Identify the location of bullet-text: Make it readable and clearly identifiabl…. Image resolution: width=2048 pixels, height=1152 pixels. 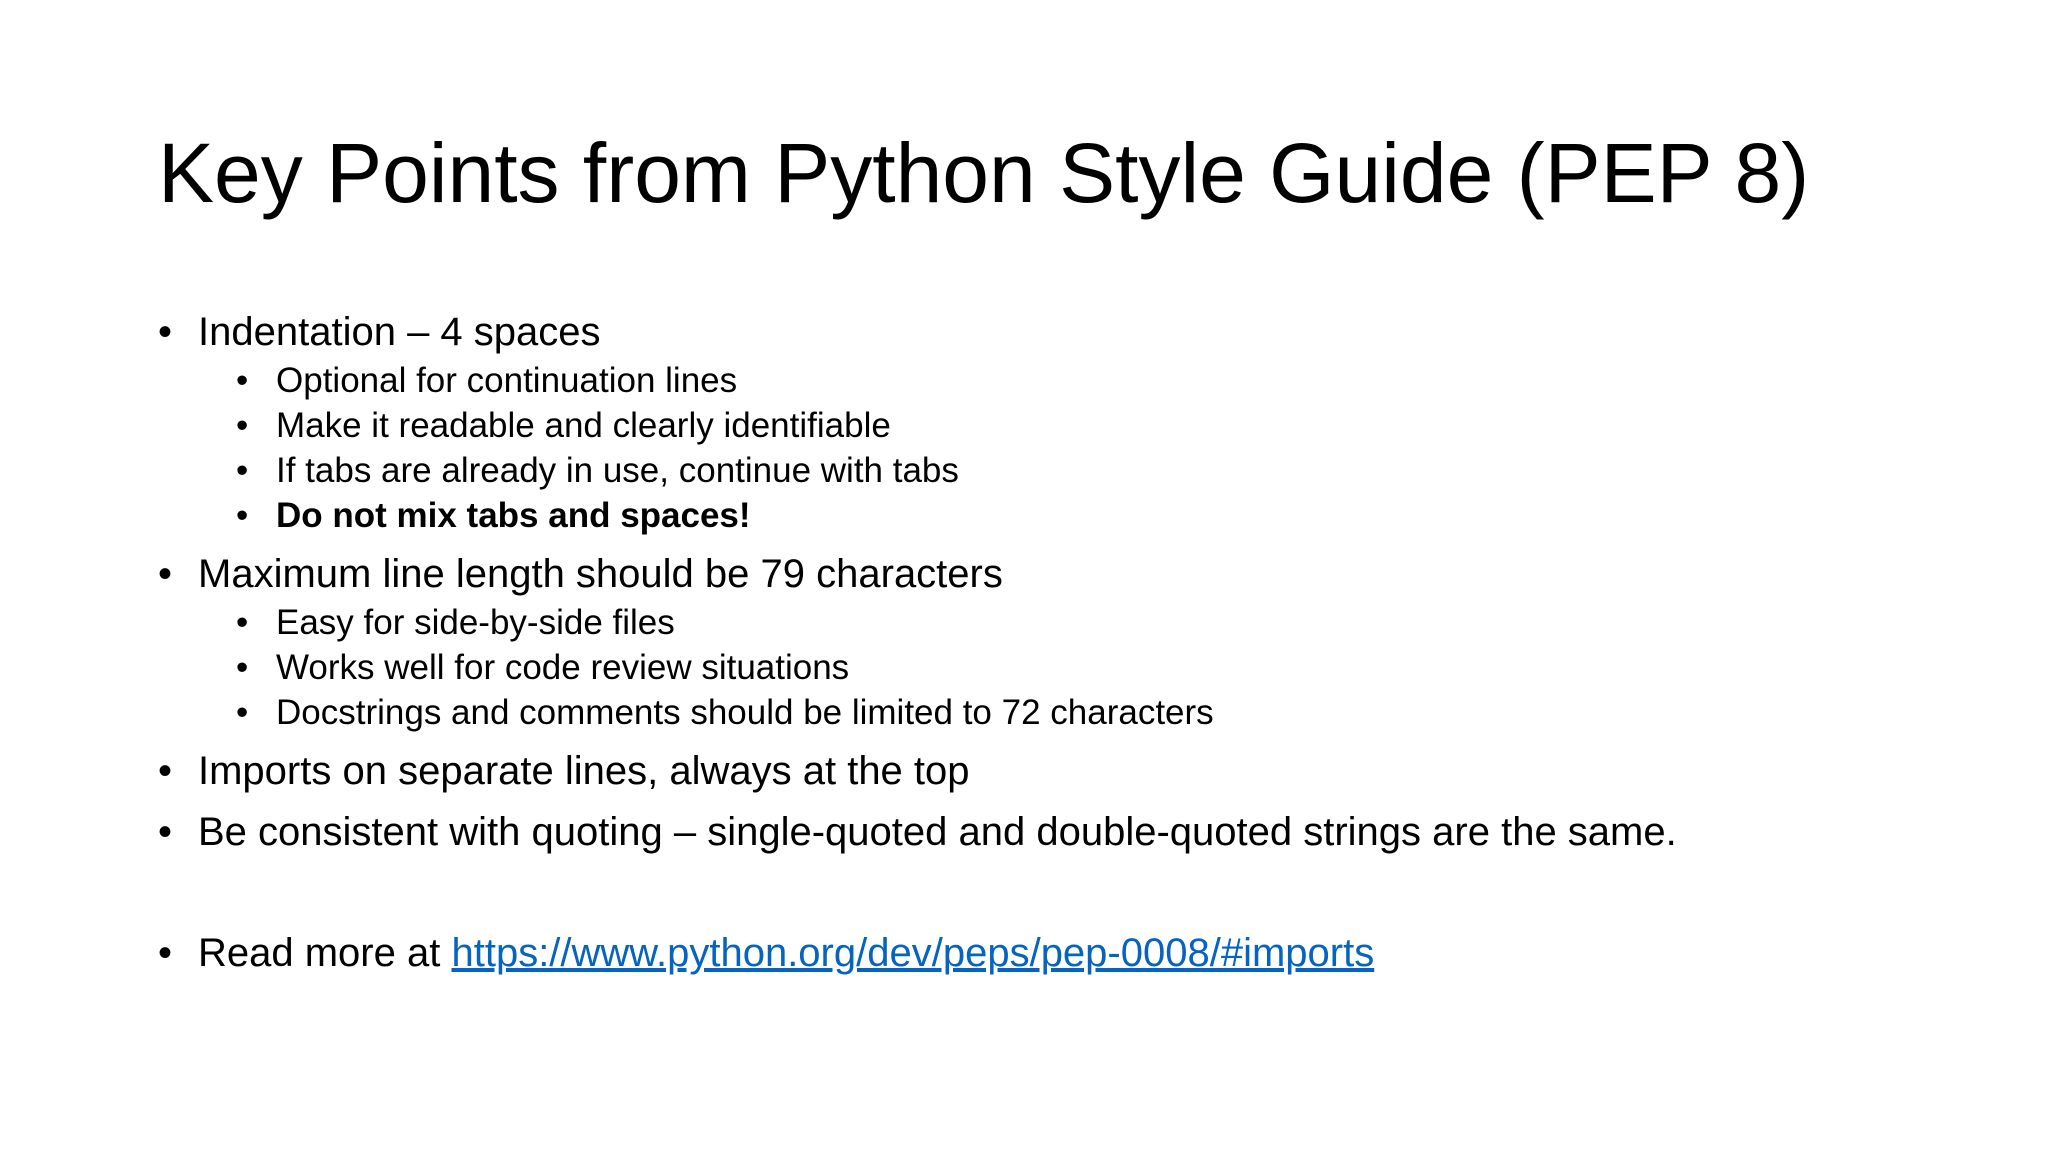
(583, 425).